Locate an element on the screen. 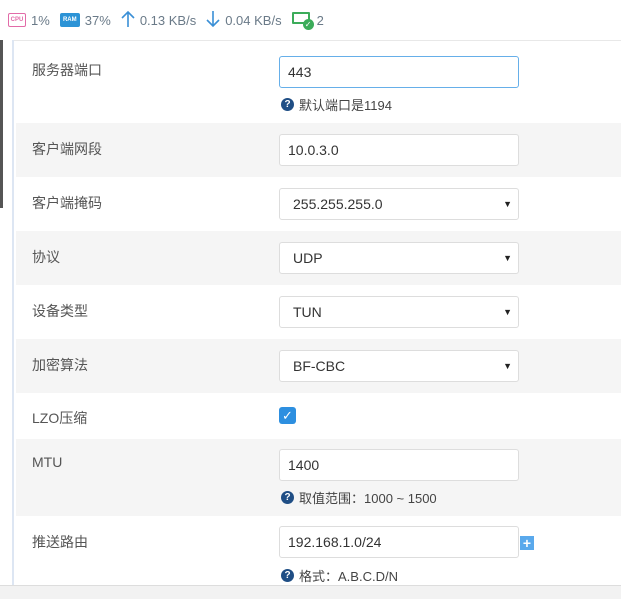 The height and width of the screenshot is (599, 621). protocol-label: 协议 is located at coordinates (46, 257).